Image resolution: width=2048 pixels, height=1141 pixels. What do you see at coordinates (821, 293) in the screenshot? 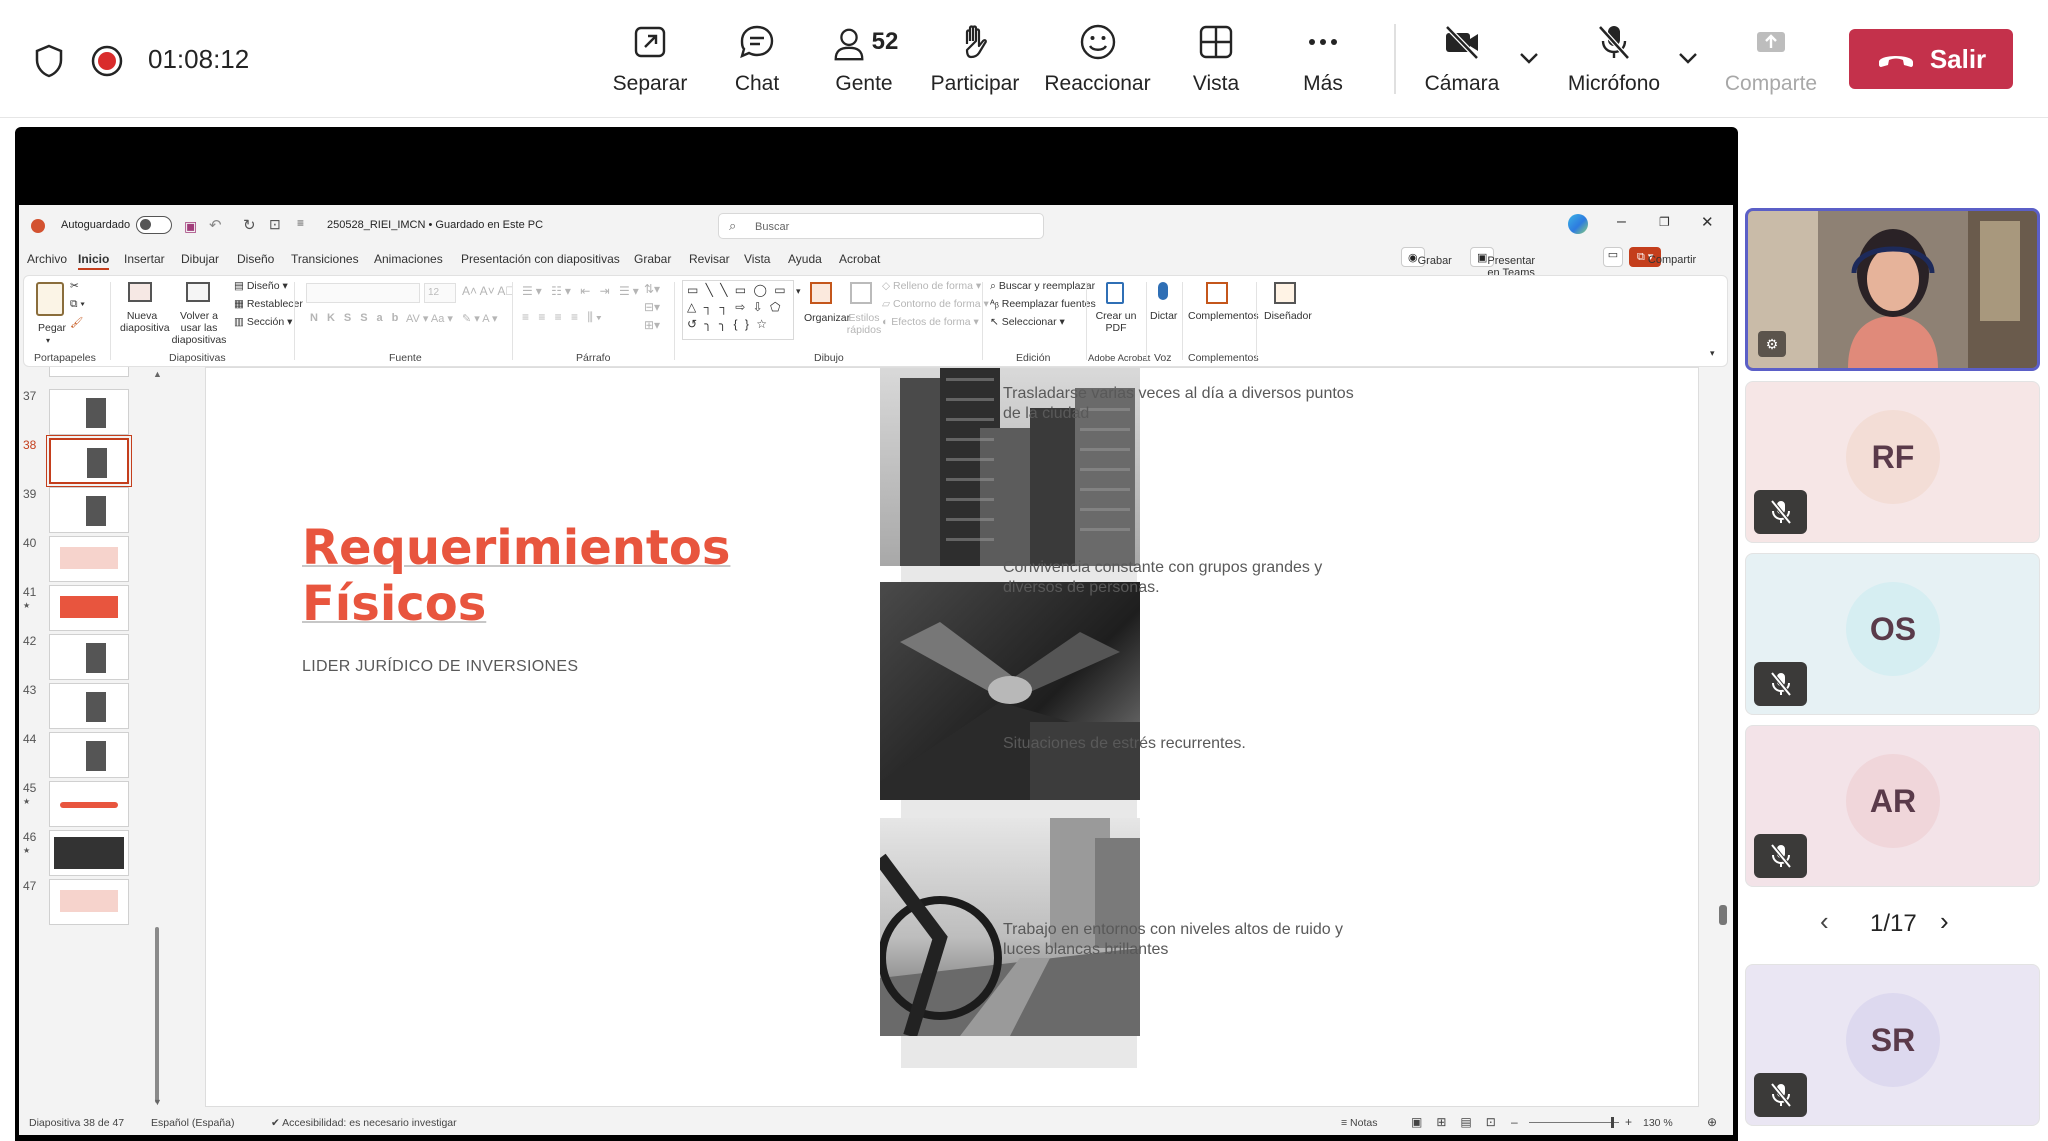
I see `arrange-icon` at bounding box center [821, 293].